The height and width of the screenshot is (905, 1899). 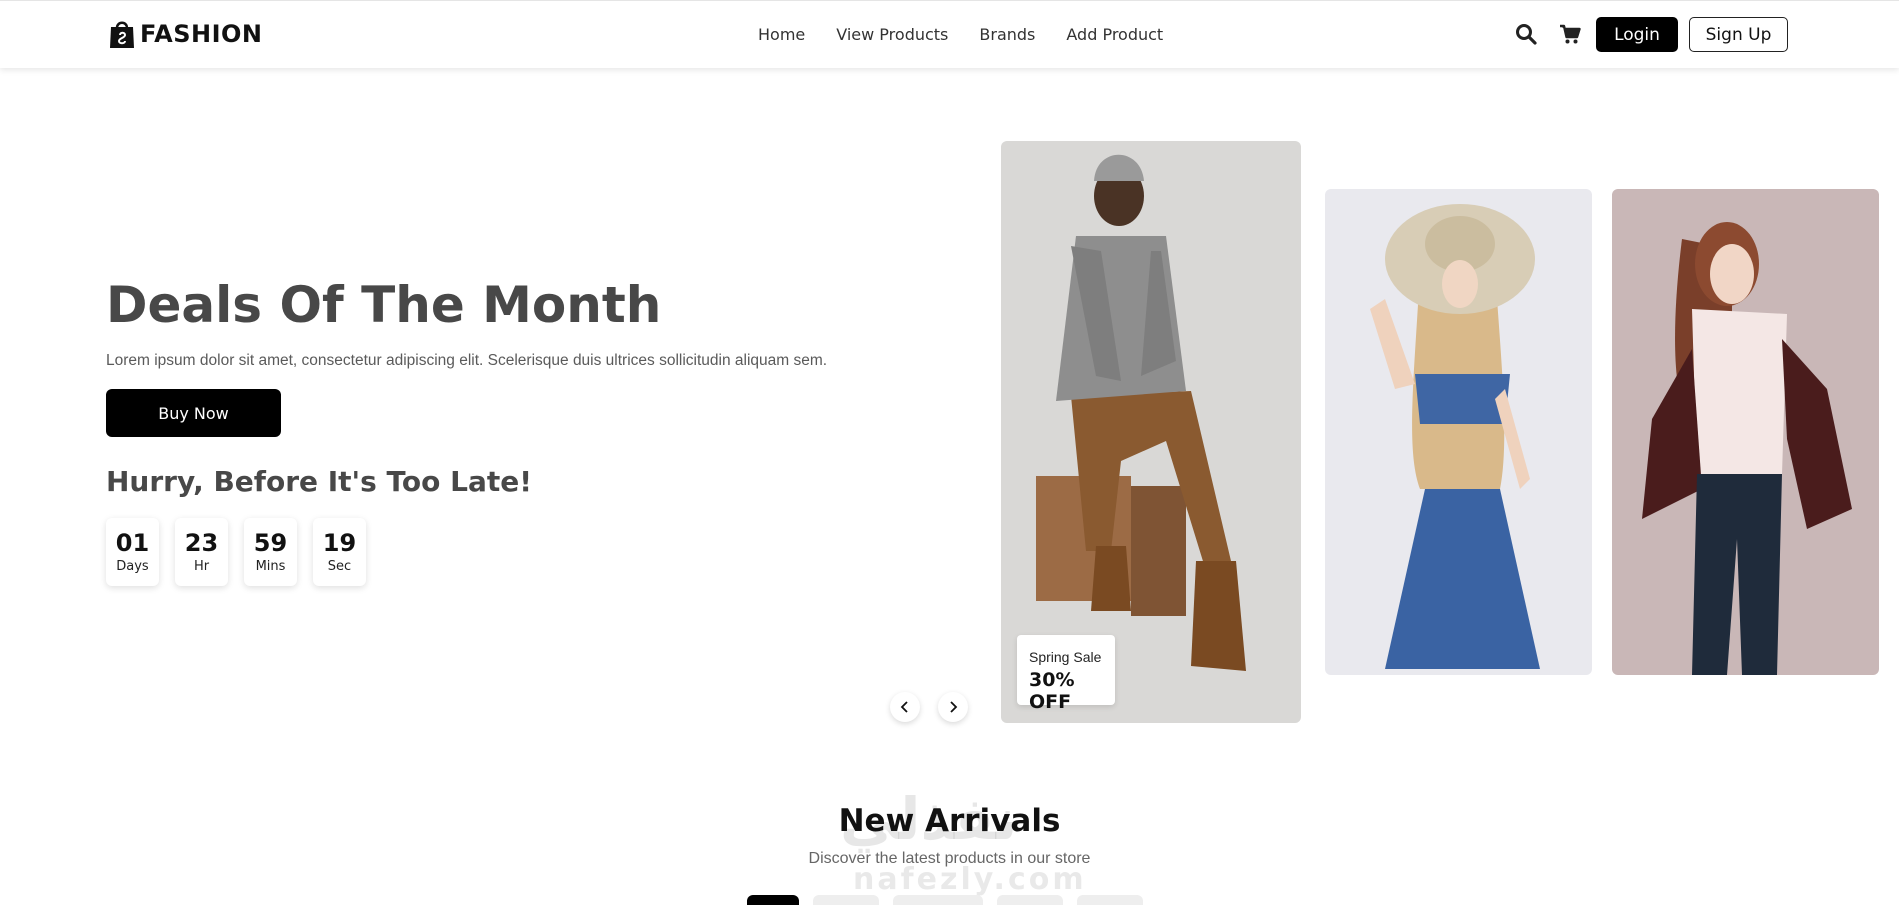 What do you see at coordinates (270, 543) in the screenshot?
I see `countdown-value: 59` at bounding box center [270, 543].